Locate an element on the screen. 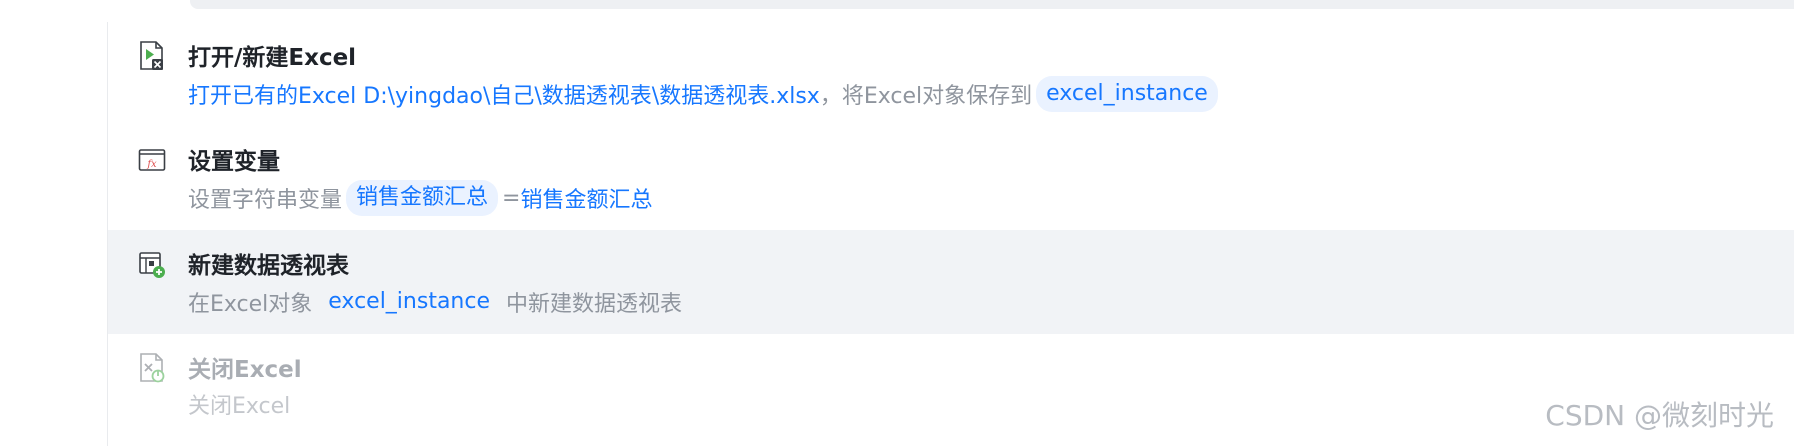 Image resolution: width=1794 pixels, height=446 pixels. variable-chip-sales-total: 销售金额汇总 is located at coordinates (422, 198).